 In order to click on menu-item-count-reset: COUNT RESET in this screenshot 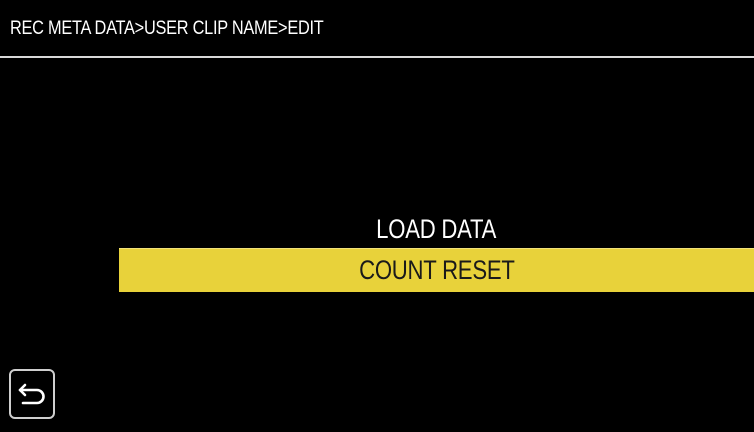, I will do `click(436, 270)`.